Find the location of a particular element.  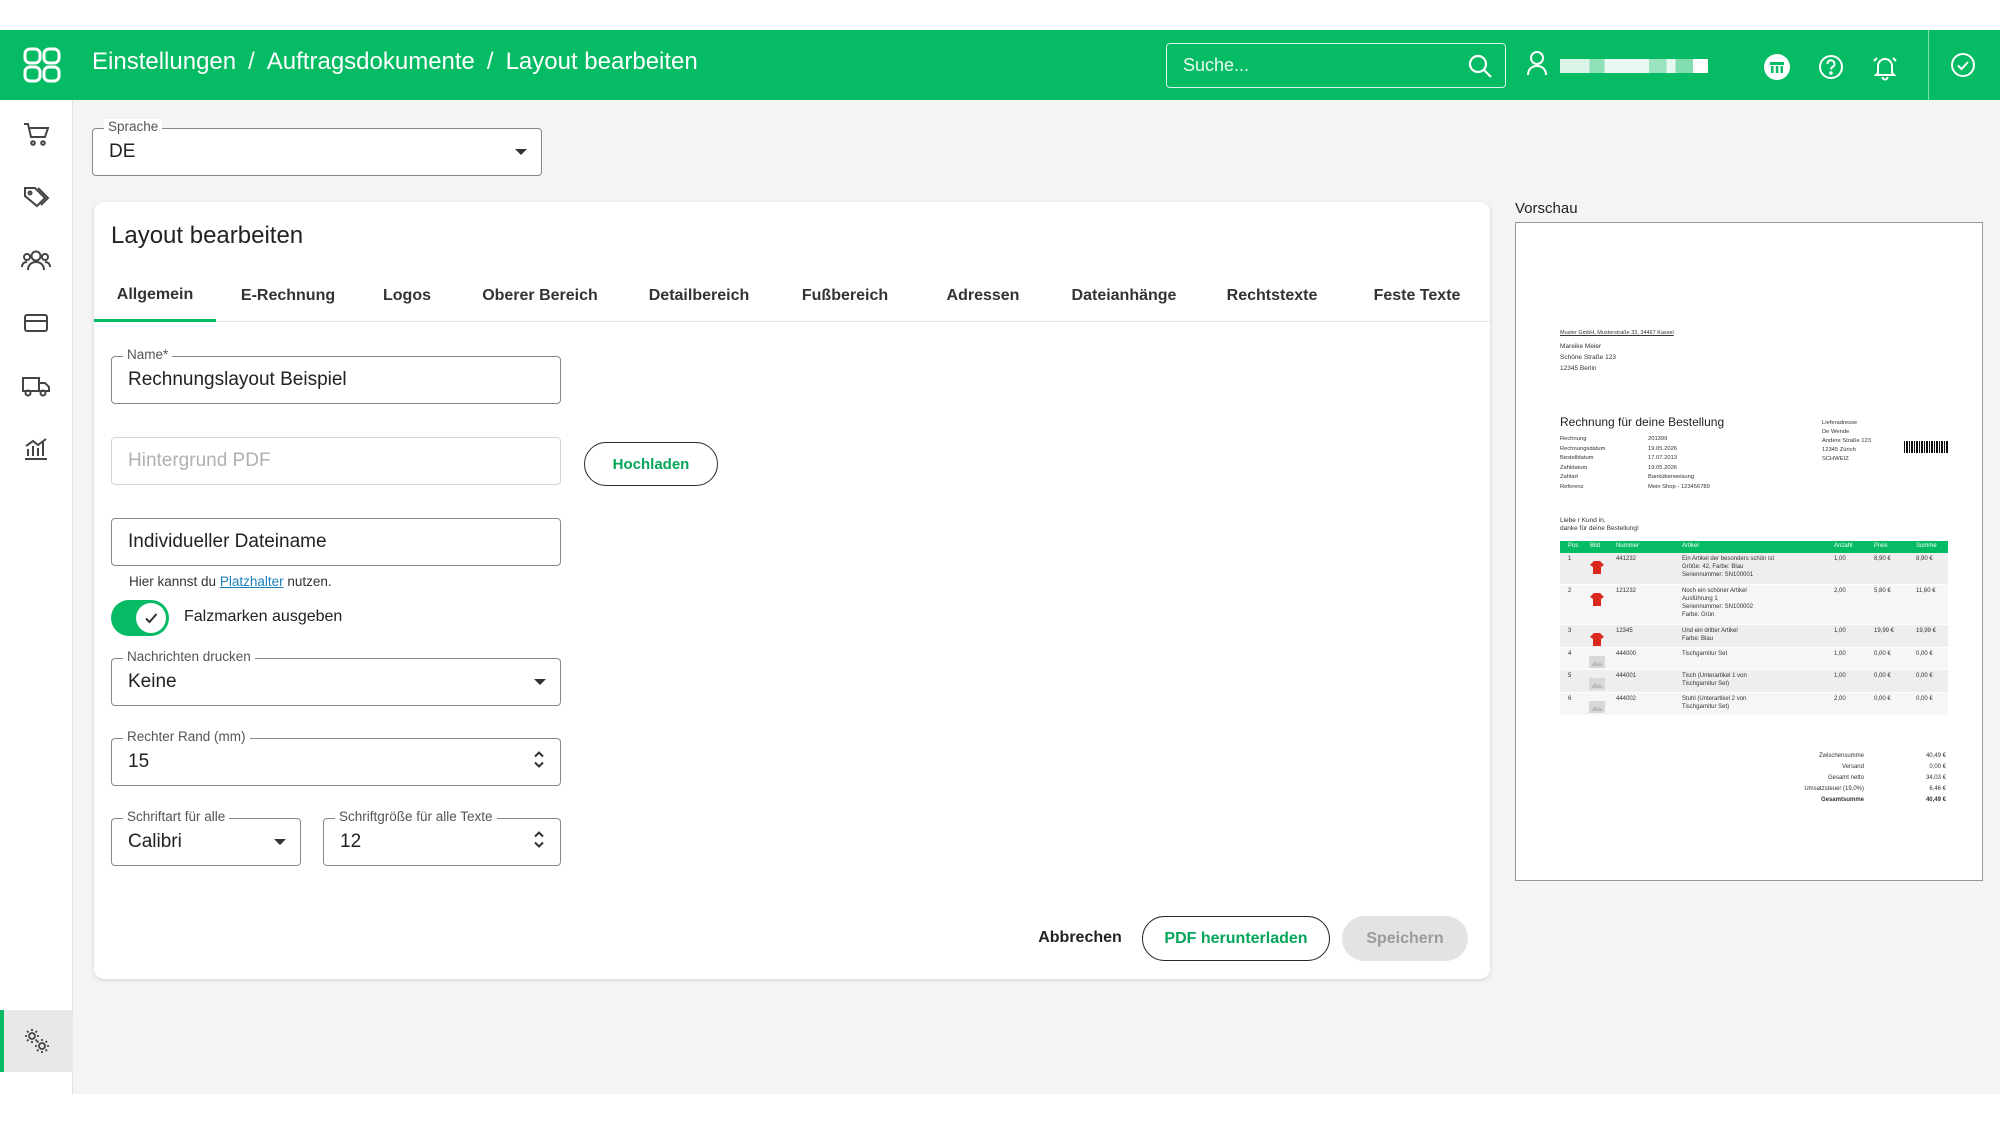

tab-oberer-bereich: Oberer Bereich is located at coordinates (540, 296).